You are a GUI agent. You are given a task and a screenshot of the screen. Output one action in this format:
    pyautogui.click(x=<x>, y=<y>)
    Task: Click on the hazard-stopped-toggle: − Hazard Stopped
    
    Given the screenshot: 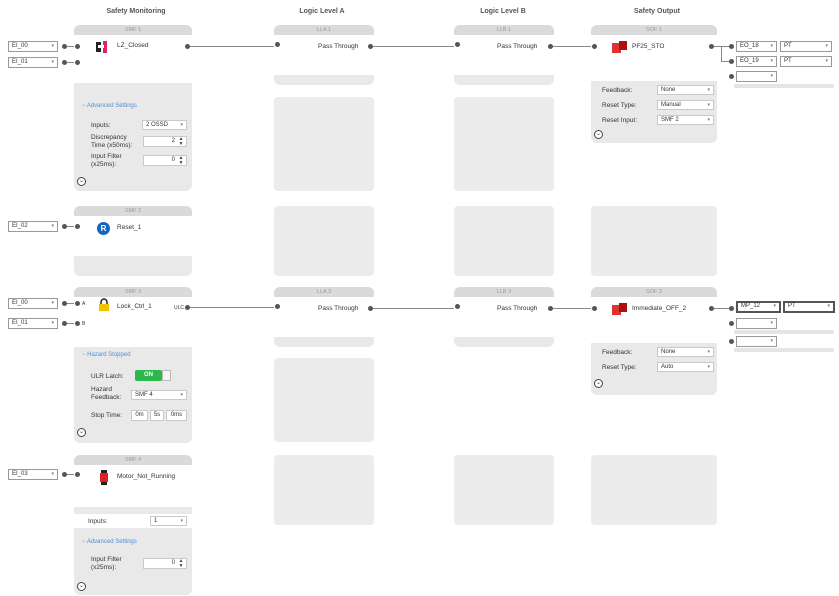 What is the action you would take?
    pyautogui.click(x=106, y=355)
    